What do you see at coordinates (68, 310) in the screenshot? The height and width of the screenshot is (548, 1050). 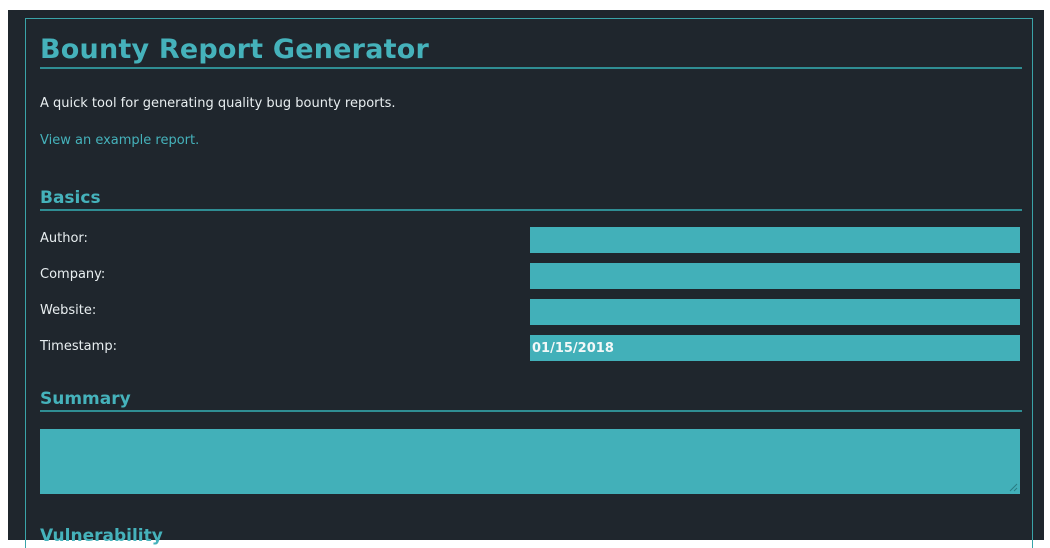 I see `website-label: Website:` at bounding box center [68, 310].